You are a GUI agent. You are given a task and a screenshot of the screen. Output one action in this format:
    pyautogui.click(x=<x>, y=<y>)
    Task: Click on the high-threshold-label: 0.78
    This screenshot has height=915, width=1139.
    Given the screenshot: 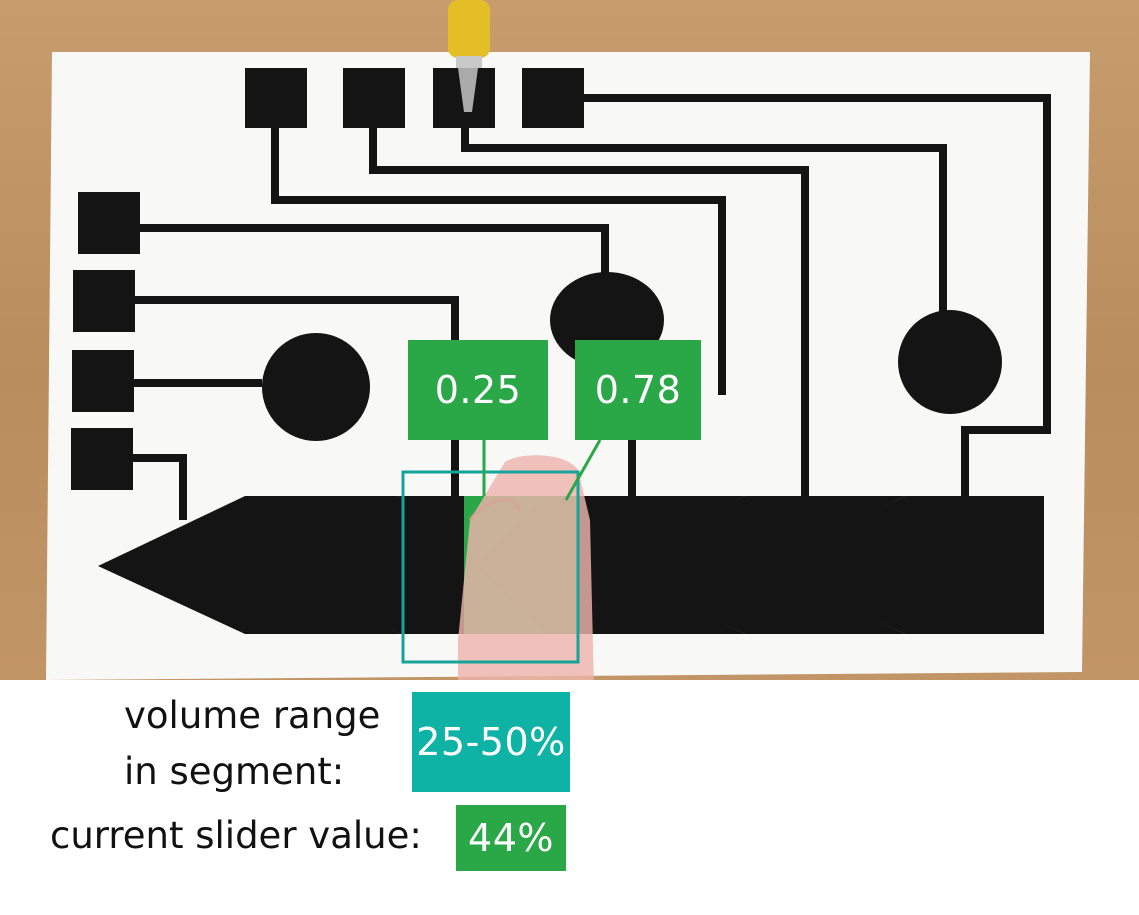 What is the action you would take?
    pyautogui.click(x=638, y=390)
    